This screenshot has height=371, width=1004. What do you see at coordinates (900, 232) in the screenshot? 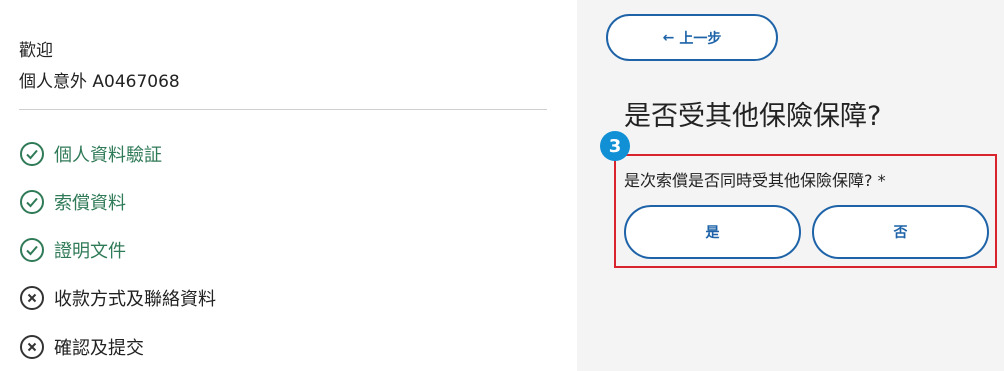
I see `no-button: 否` at bounding box center [900, 232].